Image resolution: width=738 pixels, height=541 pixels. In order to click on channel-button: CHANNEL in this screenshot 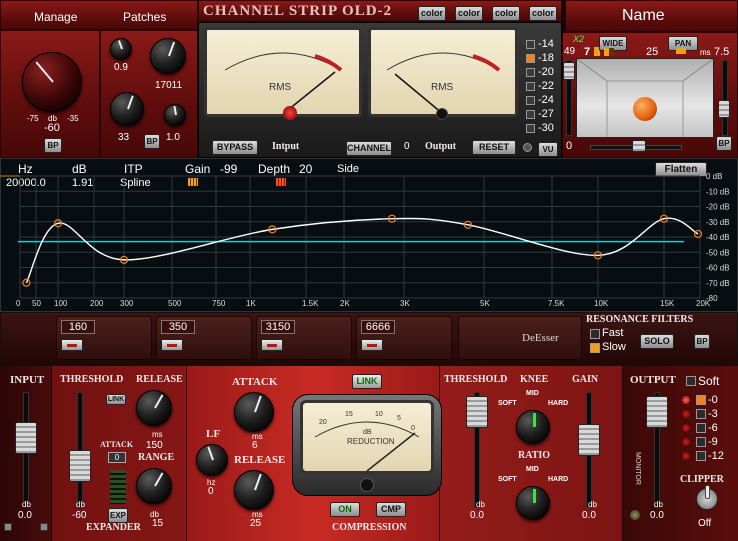, I will do `click(369, 148)`.